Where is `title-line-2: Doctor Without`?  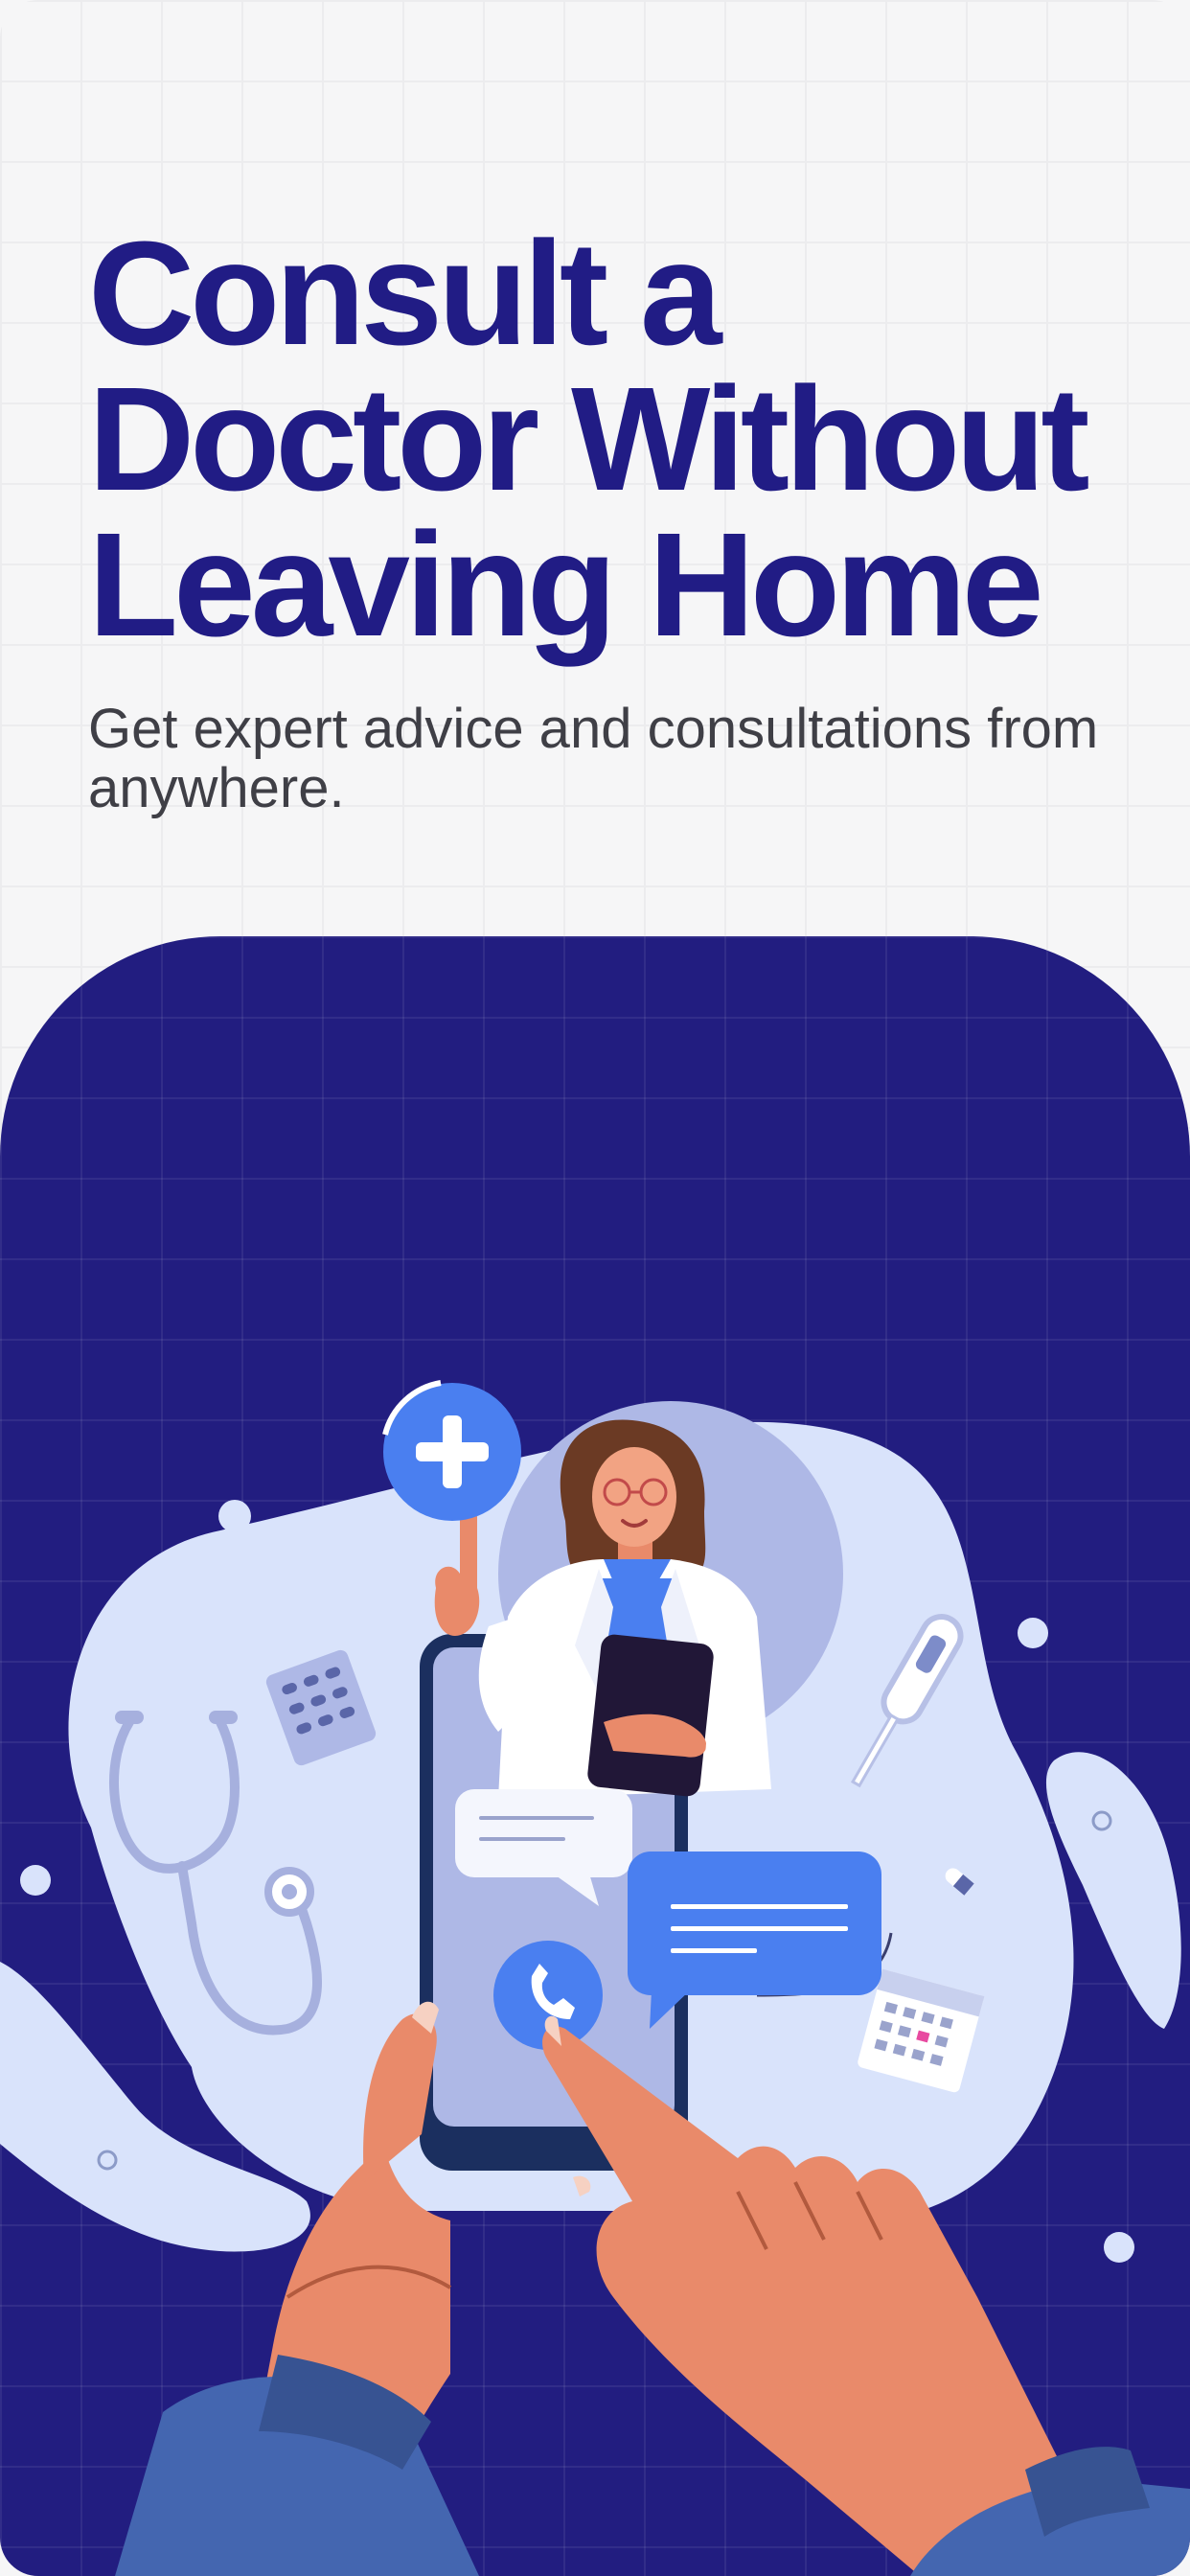 title-line-2: Doctor Without is located at coordinates (589, 438).